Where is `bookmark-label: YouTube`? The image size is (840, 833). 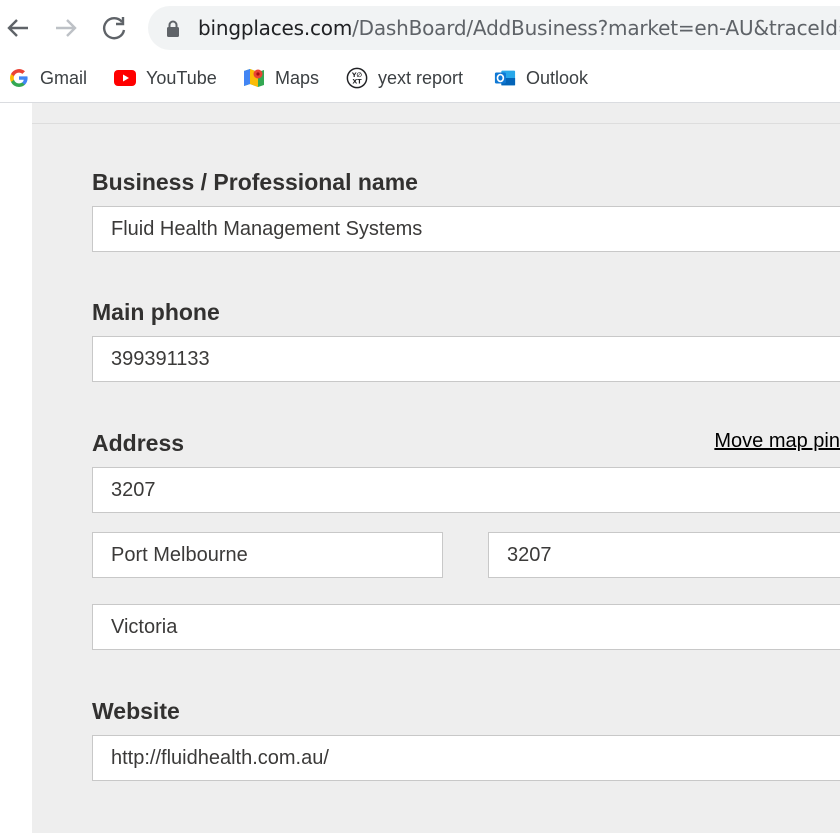 bookmark-label: YouTube is located at coordinates (181, 77).